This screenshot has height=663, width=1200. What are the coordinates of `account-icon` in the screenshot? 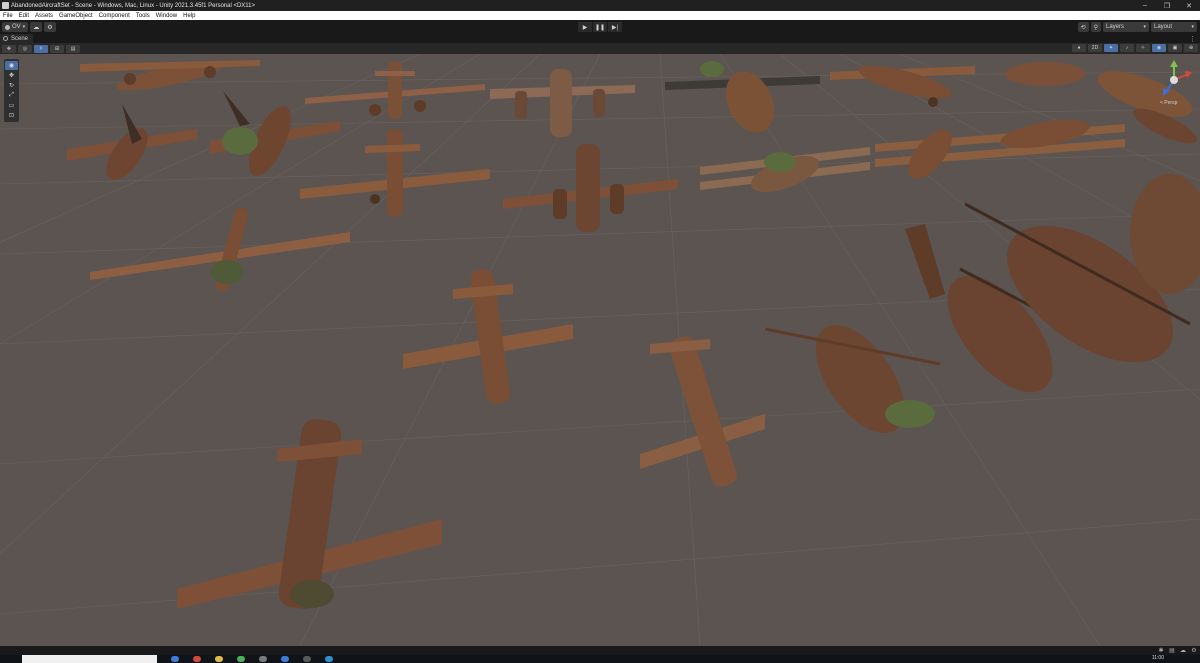 It's located at (7, 27).